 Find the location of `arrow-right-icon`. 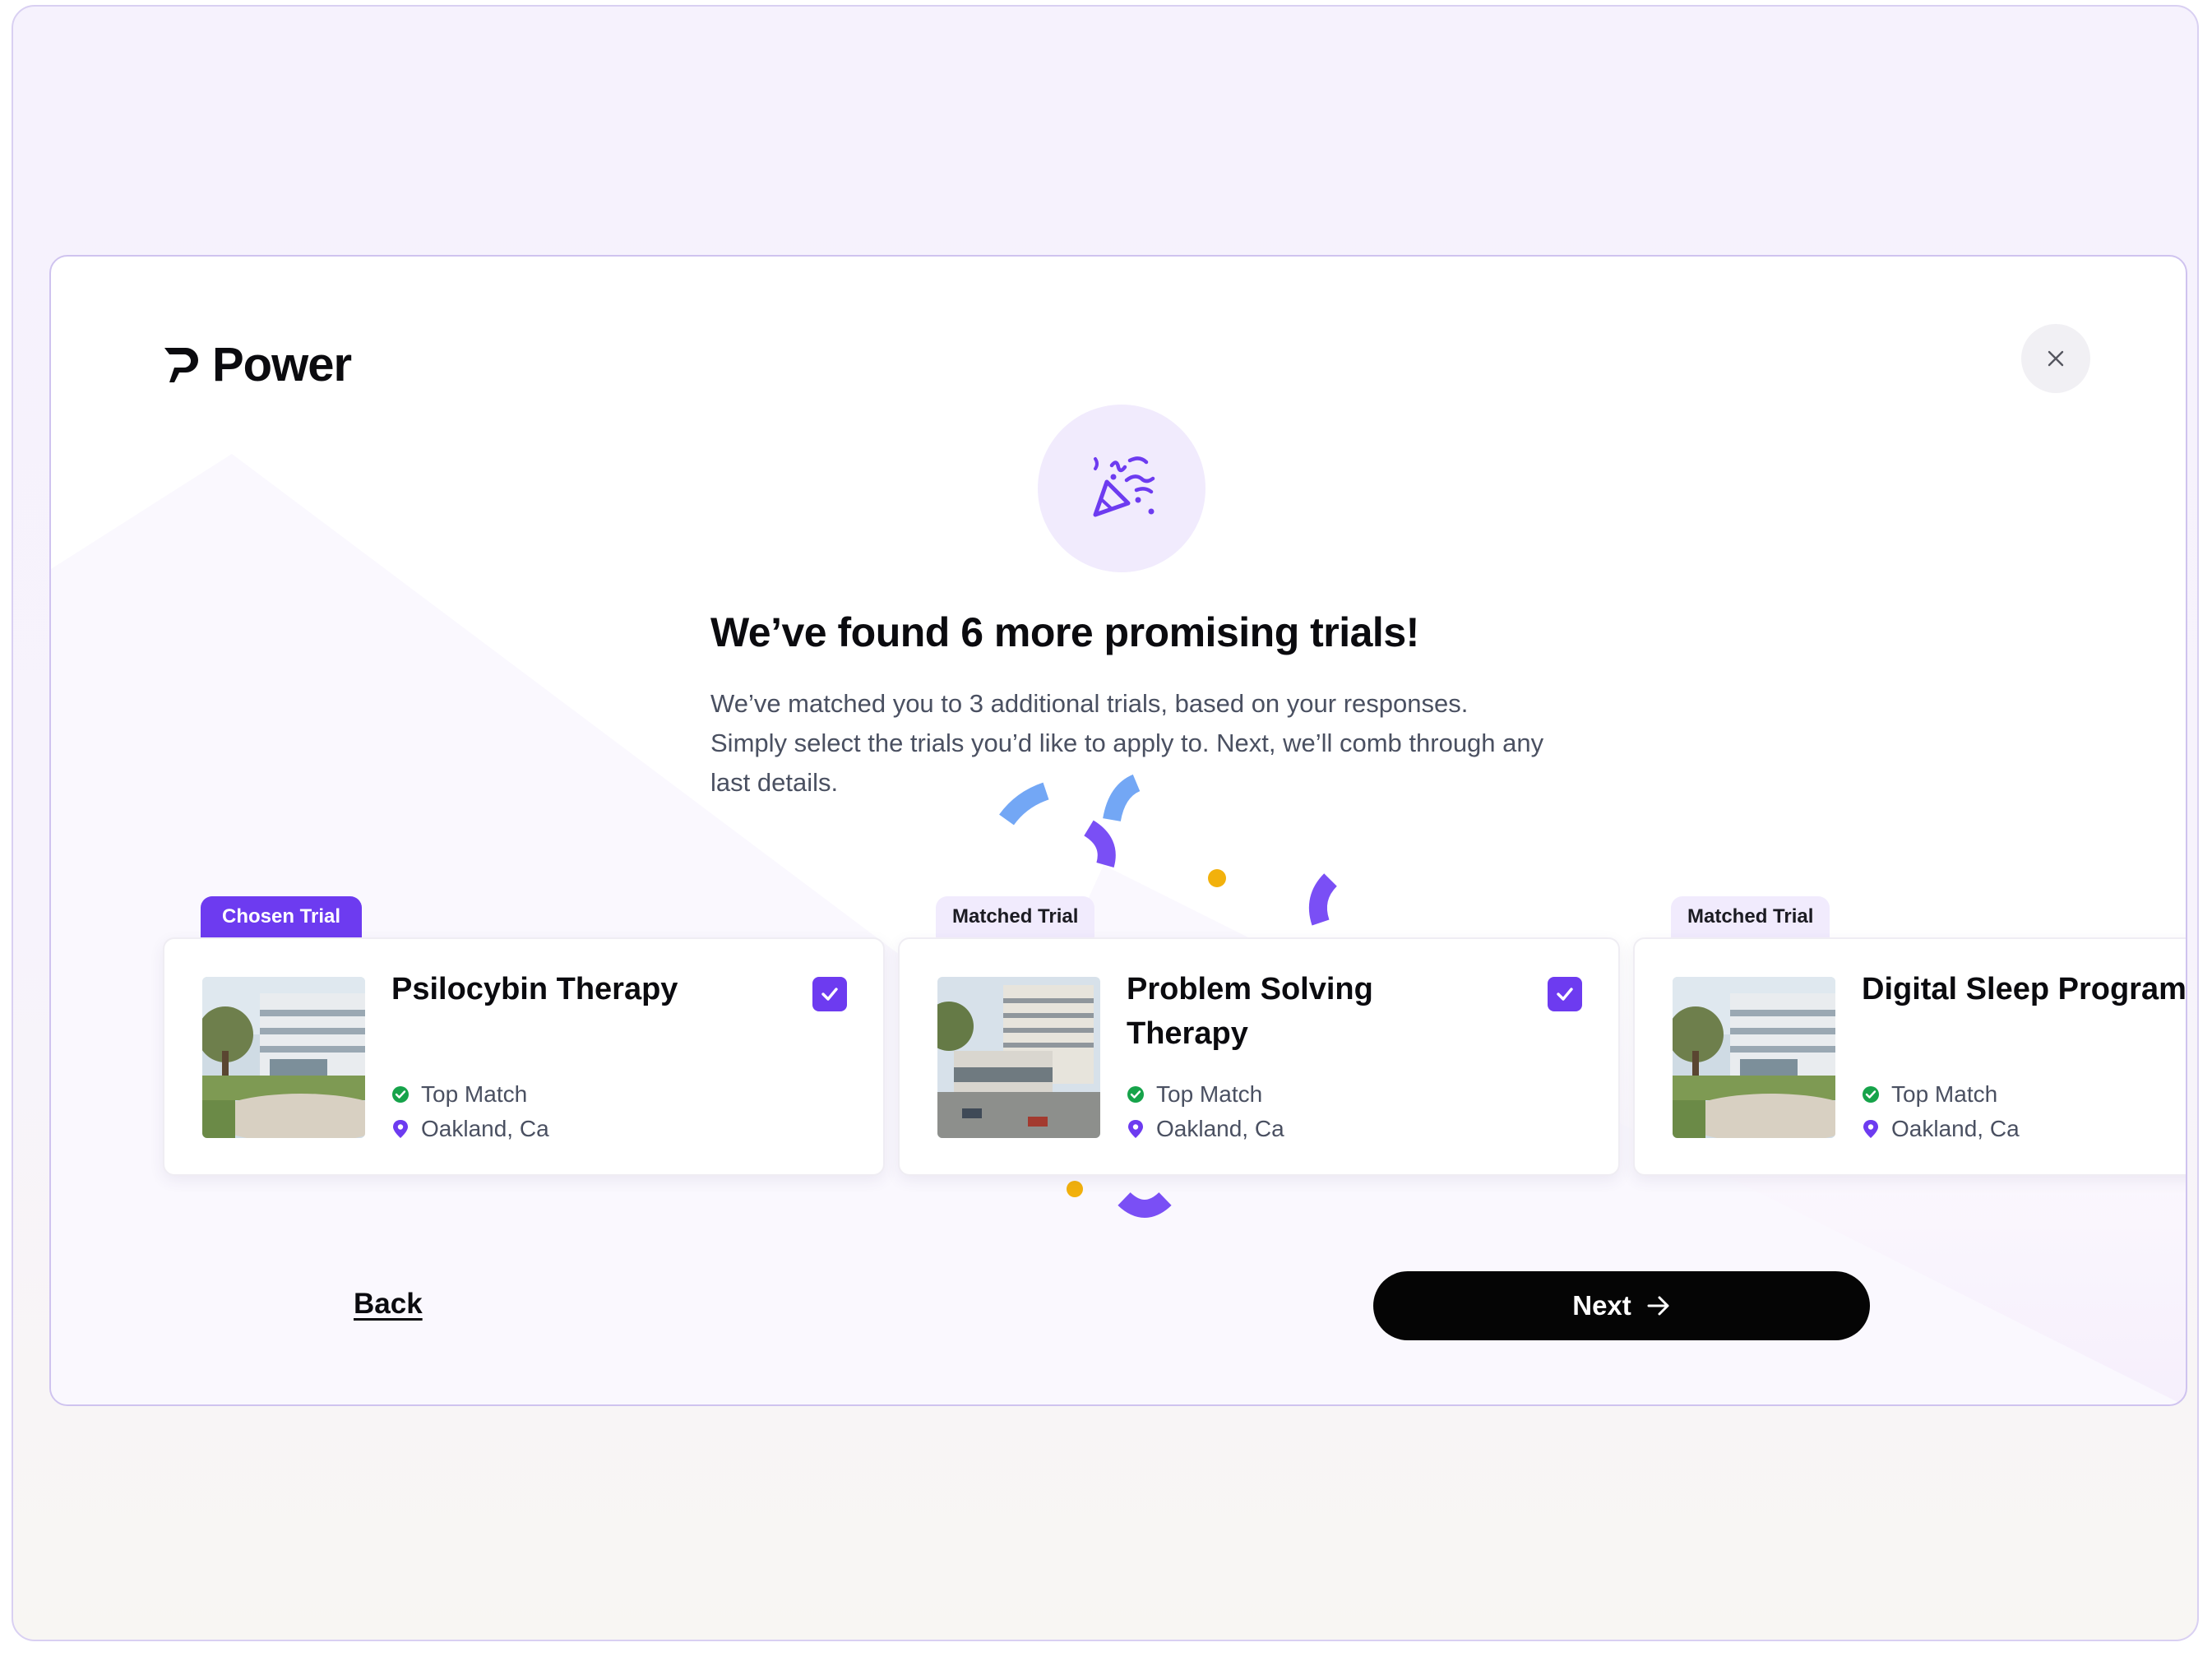

arrow-right-icon is located at coordinates (1658, 1306).